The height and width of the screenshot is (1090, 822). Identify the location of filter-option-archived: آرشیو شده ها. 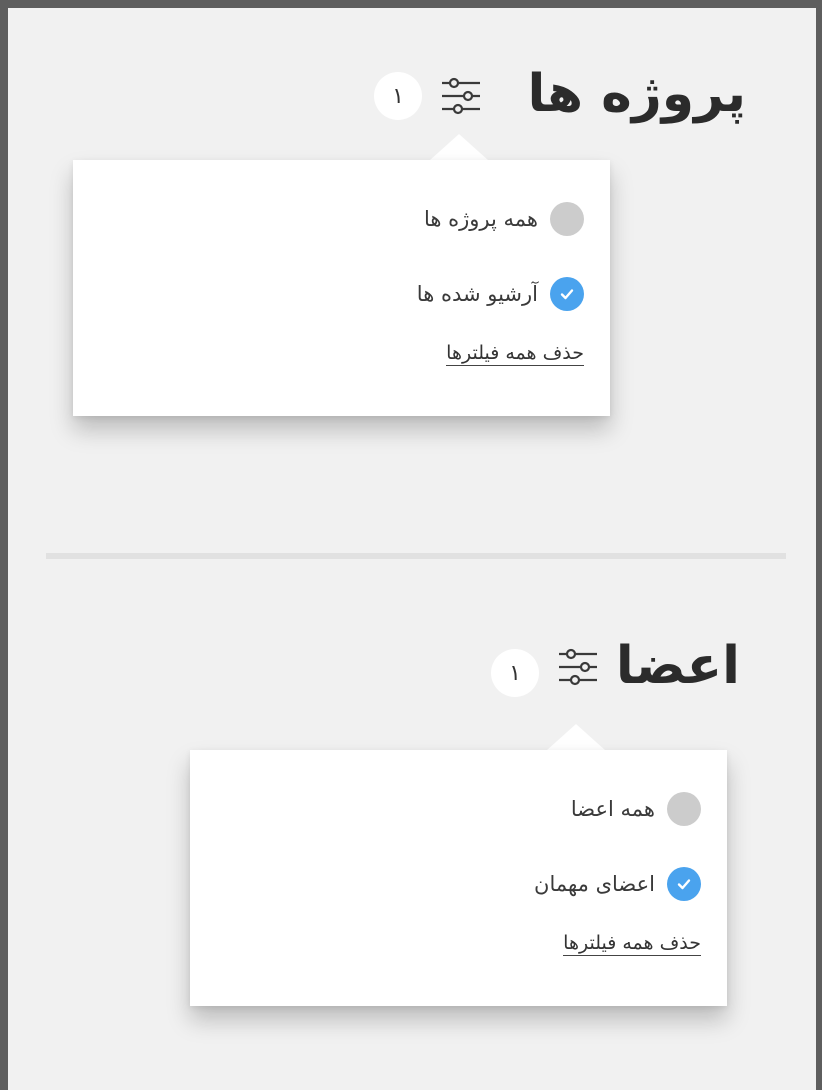
(500, 294).